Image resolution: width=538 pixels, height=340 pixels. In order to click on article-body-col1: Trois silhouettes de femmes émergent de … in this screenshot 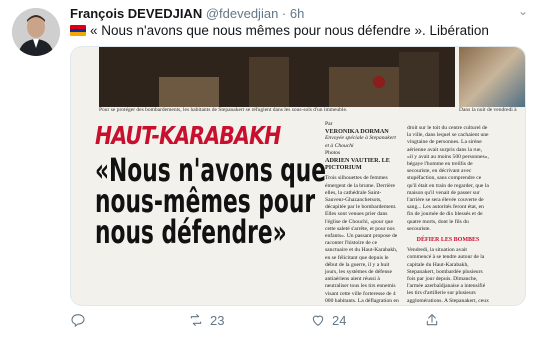, I will do `click(362, 239)`.